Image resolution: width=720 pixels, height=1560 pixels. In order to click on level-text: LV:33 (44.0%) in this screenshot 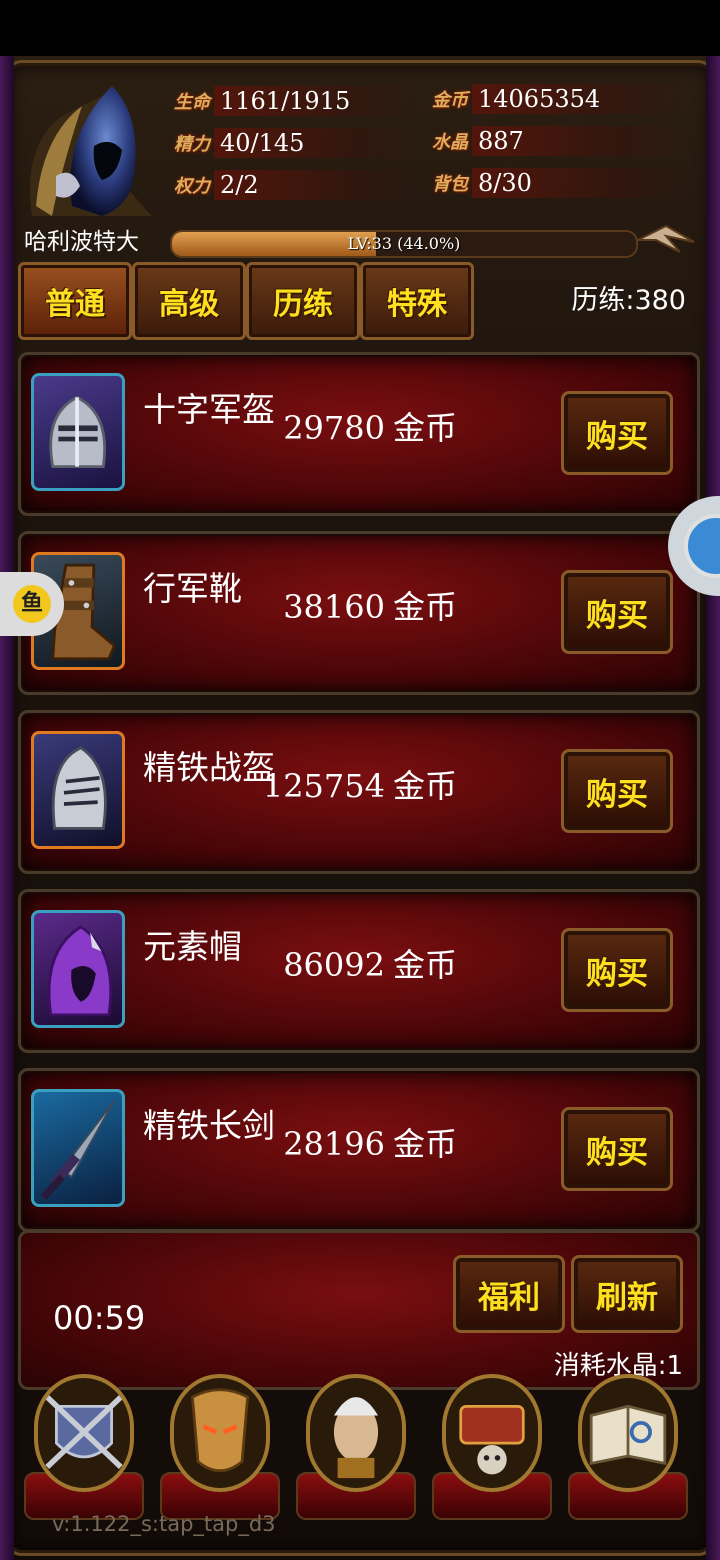, I will do `click(404, 243)`.